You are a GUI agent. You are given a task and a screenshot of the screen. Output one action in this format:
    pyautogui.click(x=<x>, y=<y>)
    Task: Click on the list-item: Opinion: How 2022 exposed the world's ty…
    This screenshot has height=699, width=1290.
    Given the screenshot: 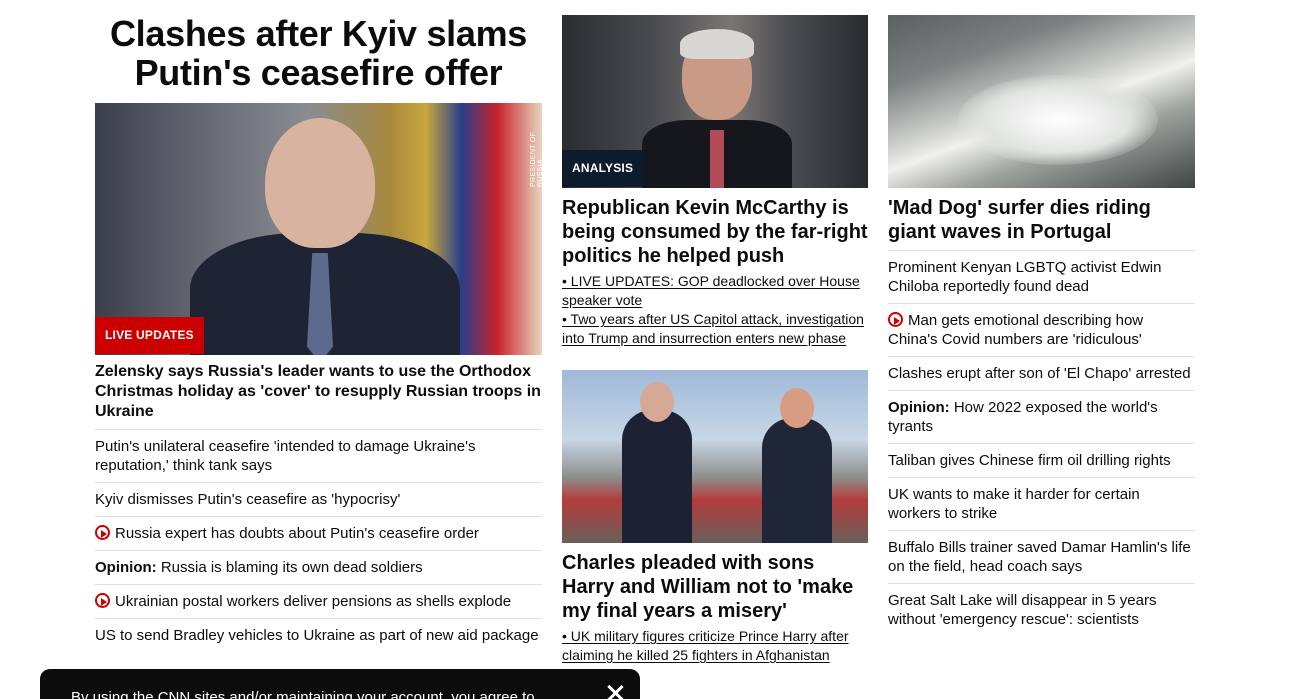 What is the action you would take?
    pyautogui.click(x=1041, y=416)
    